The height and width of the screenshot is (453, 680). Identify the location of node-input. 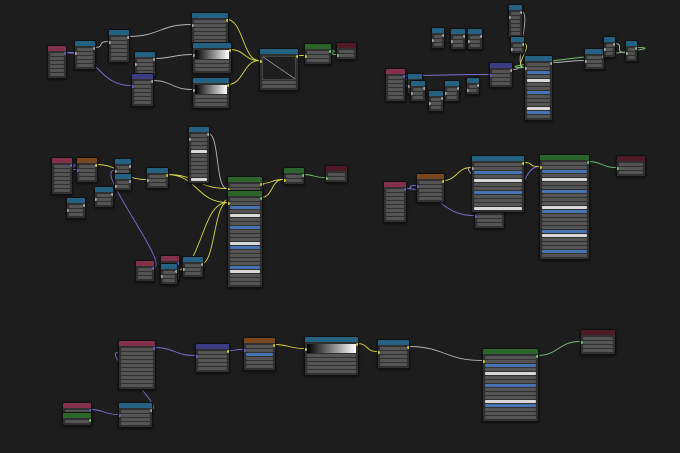
(395, 85).